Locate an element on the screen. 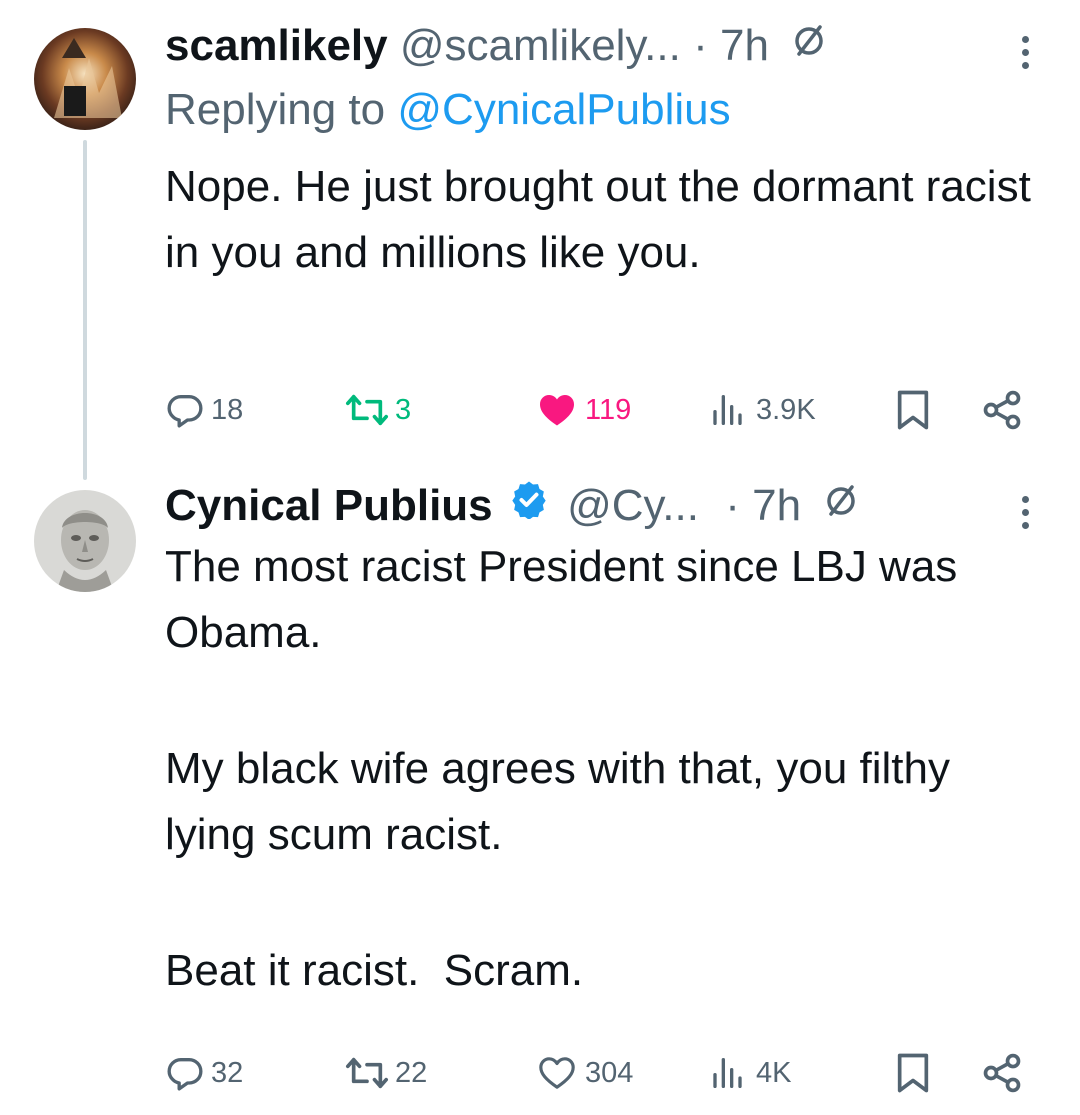 Image resolution: width=1080 pixels, height=1115 pixels. replying-label: Replying to is located at coordinates (275, 109).